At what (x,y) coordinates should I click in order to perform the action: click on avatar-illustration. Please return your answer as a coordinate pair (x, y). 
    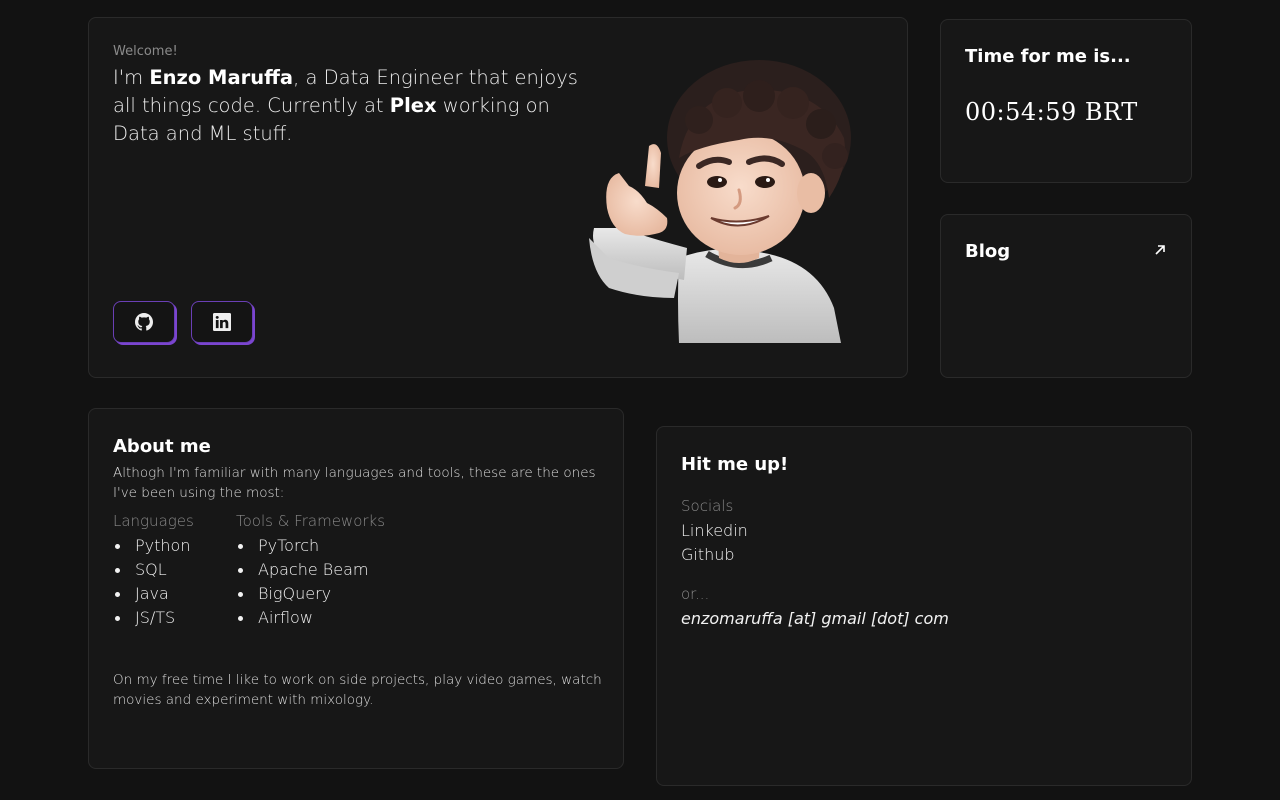
    Looking at the image, I should click on (720, 201).